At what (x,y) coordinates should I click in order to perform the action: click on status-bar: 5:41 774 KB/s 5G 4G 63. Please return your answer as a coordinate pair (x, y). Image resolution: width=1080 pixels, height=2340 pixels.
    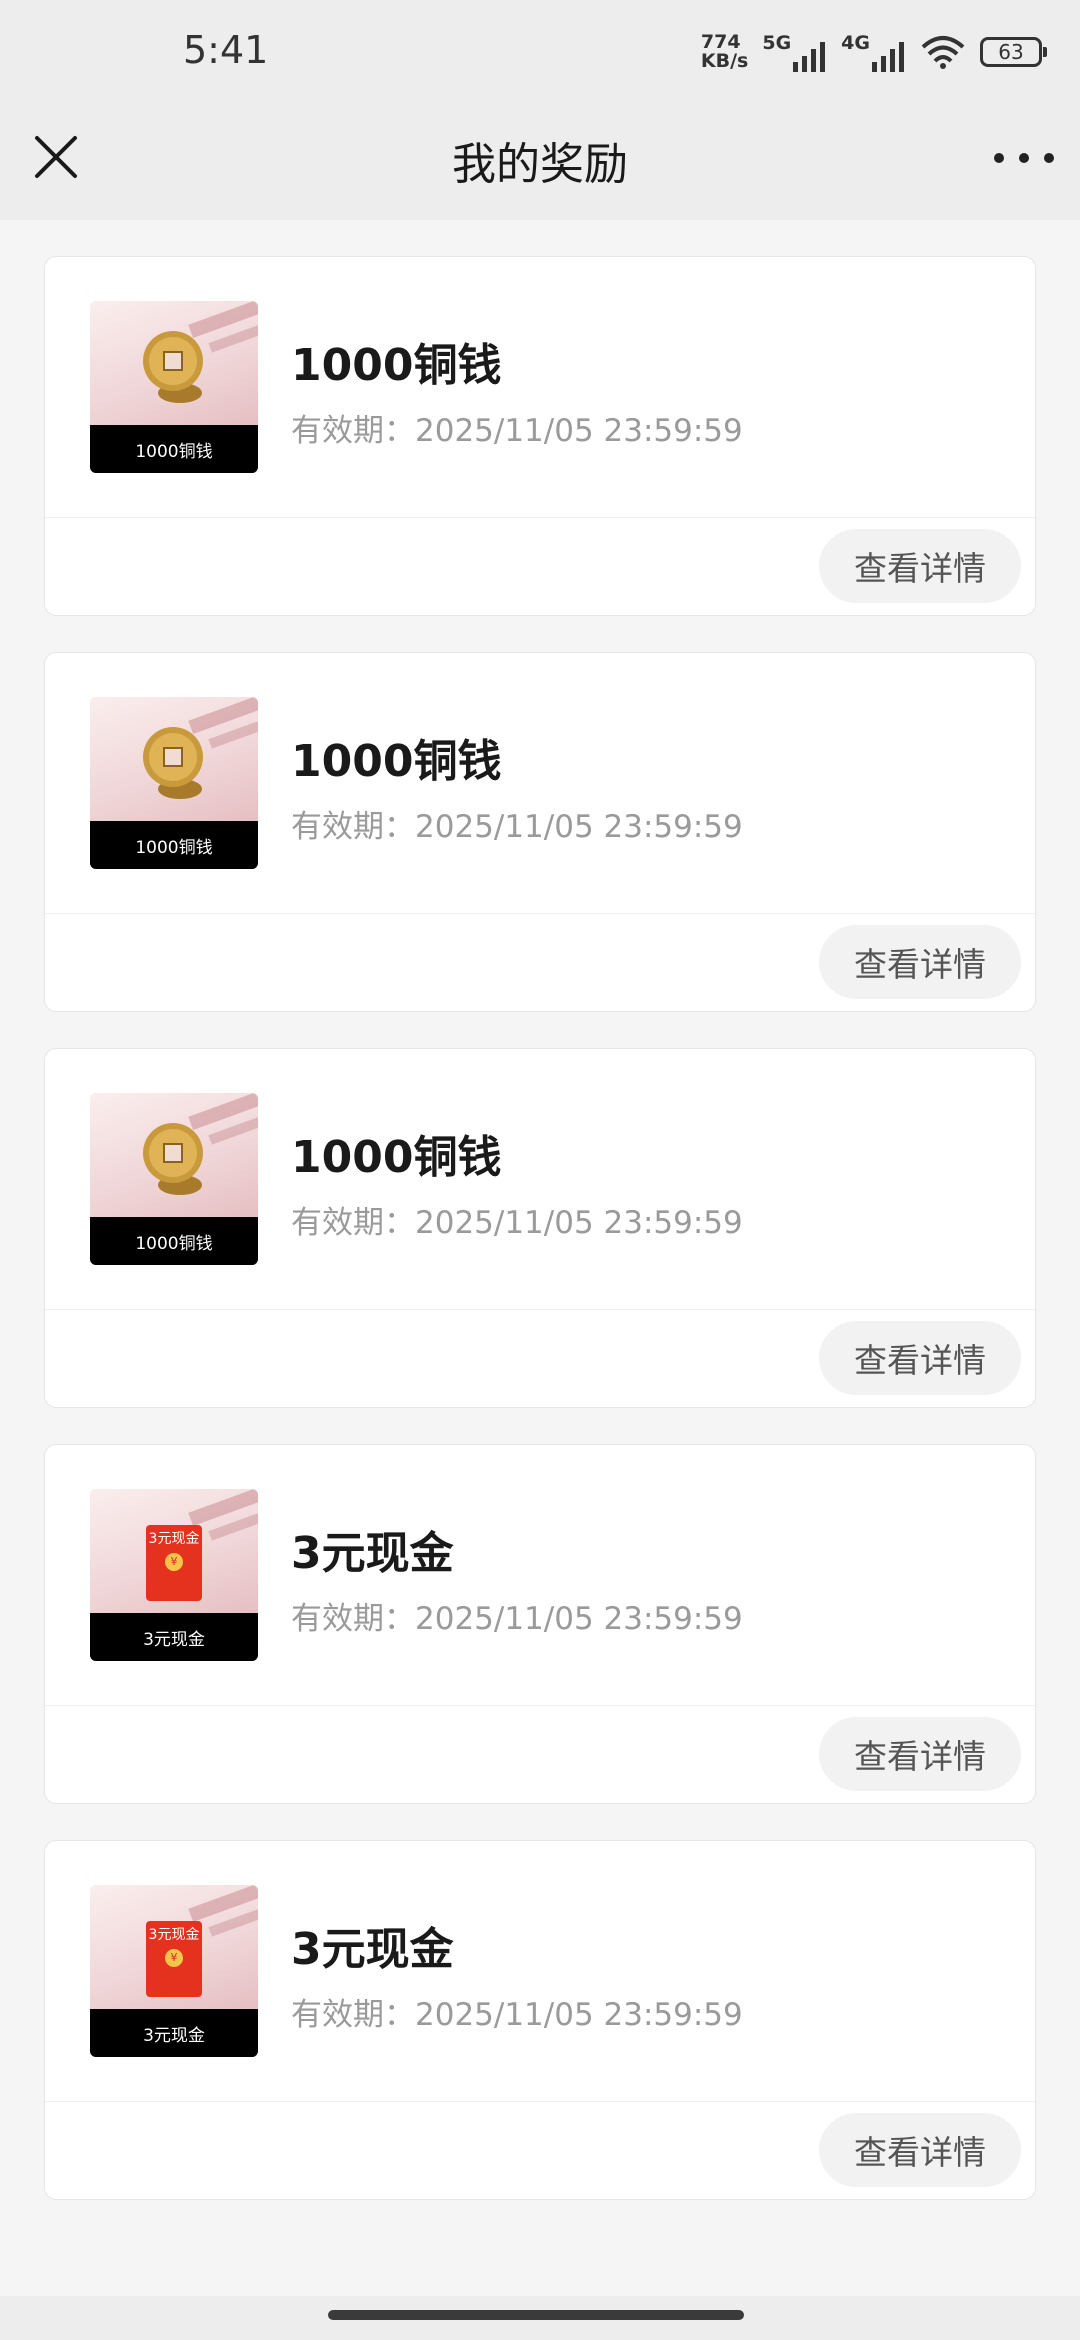
    Looking at the image, I should click on (540, 50).